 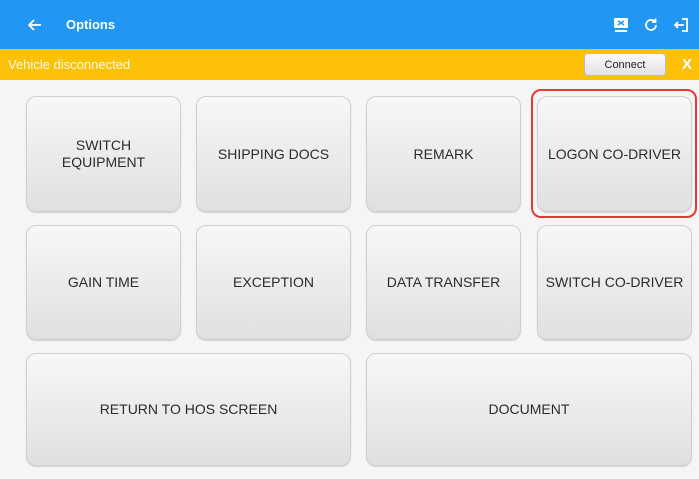 What do you see at coordinates (103, 282) in the screenshot?
I see `gain-time-button: GAIN TIME` at bounding box center [103, 282].